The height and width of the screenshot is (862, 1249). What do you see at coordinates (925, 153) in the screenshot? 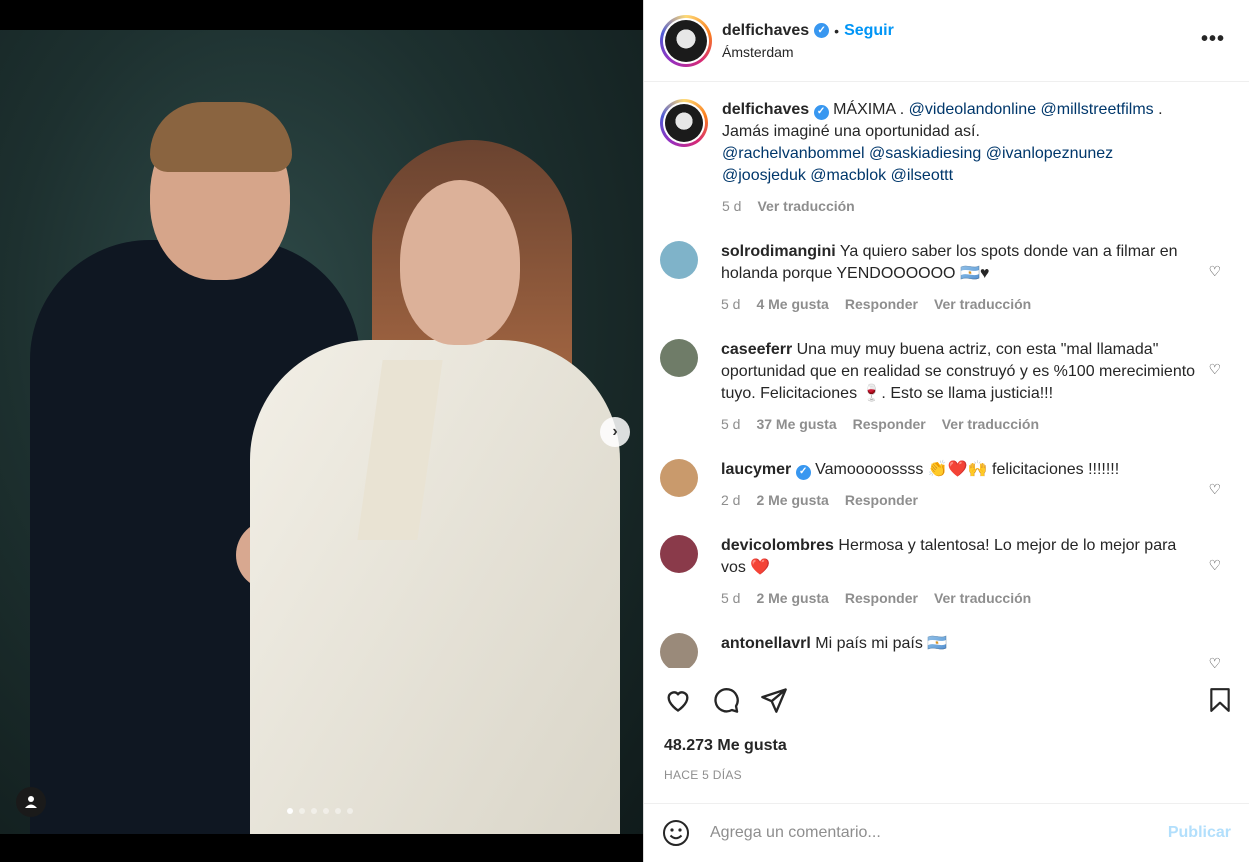
I see `mention-link: @saskiadiesing` at bounding box center [925, 153].